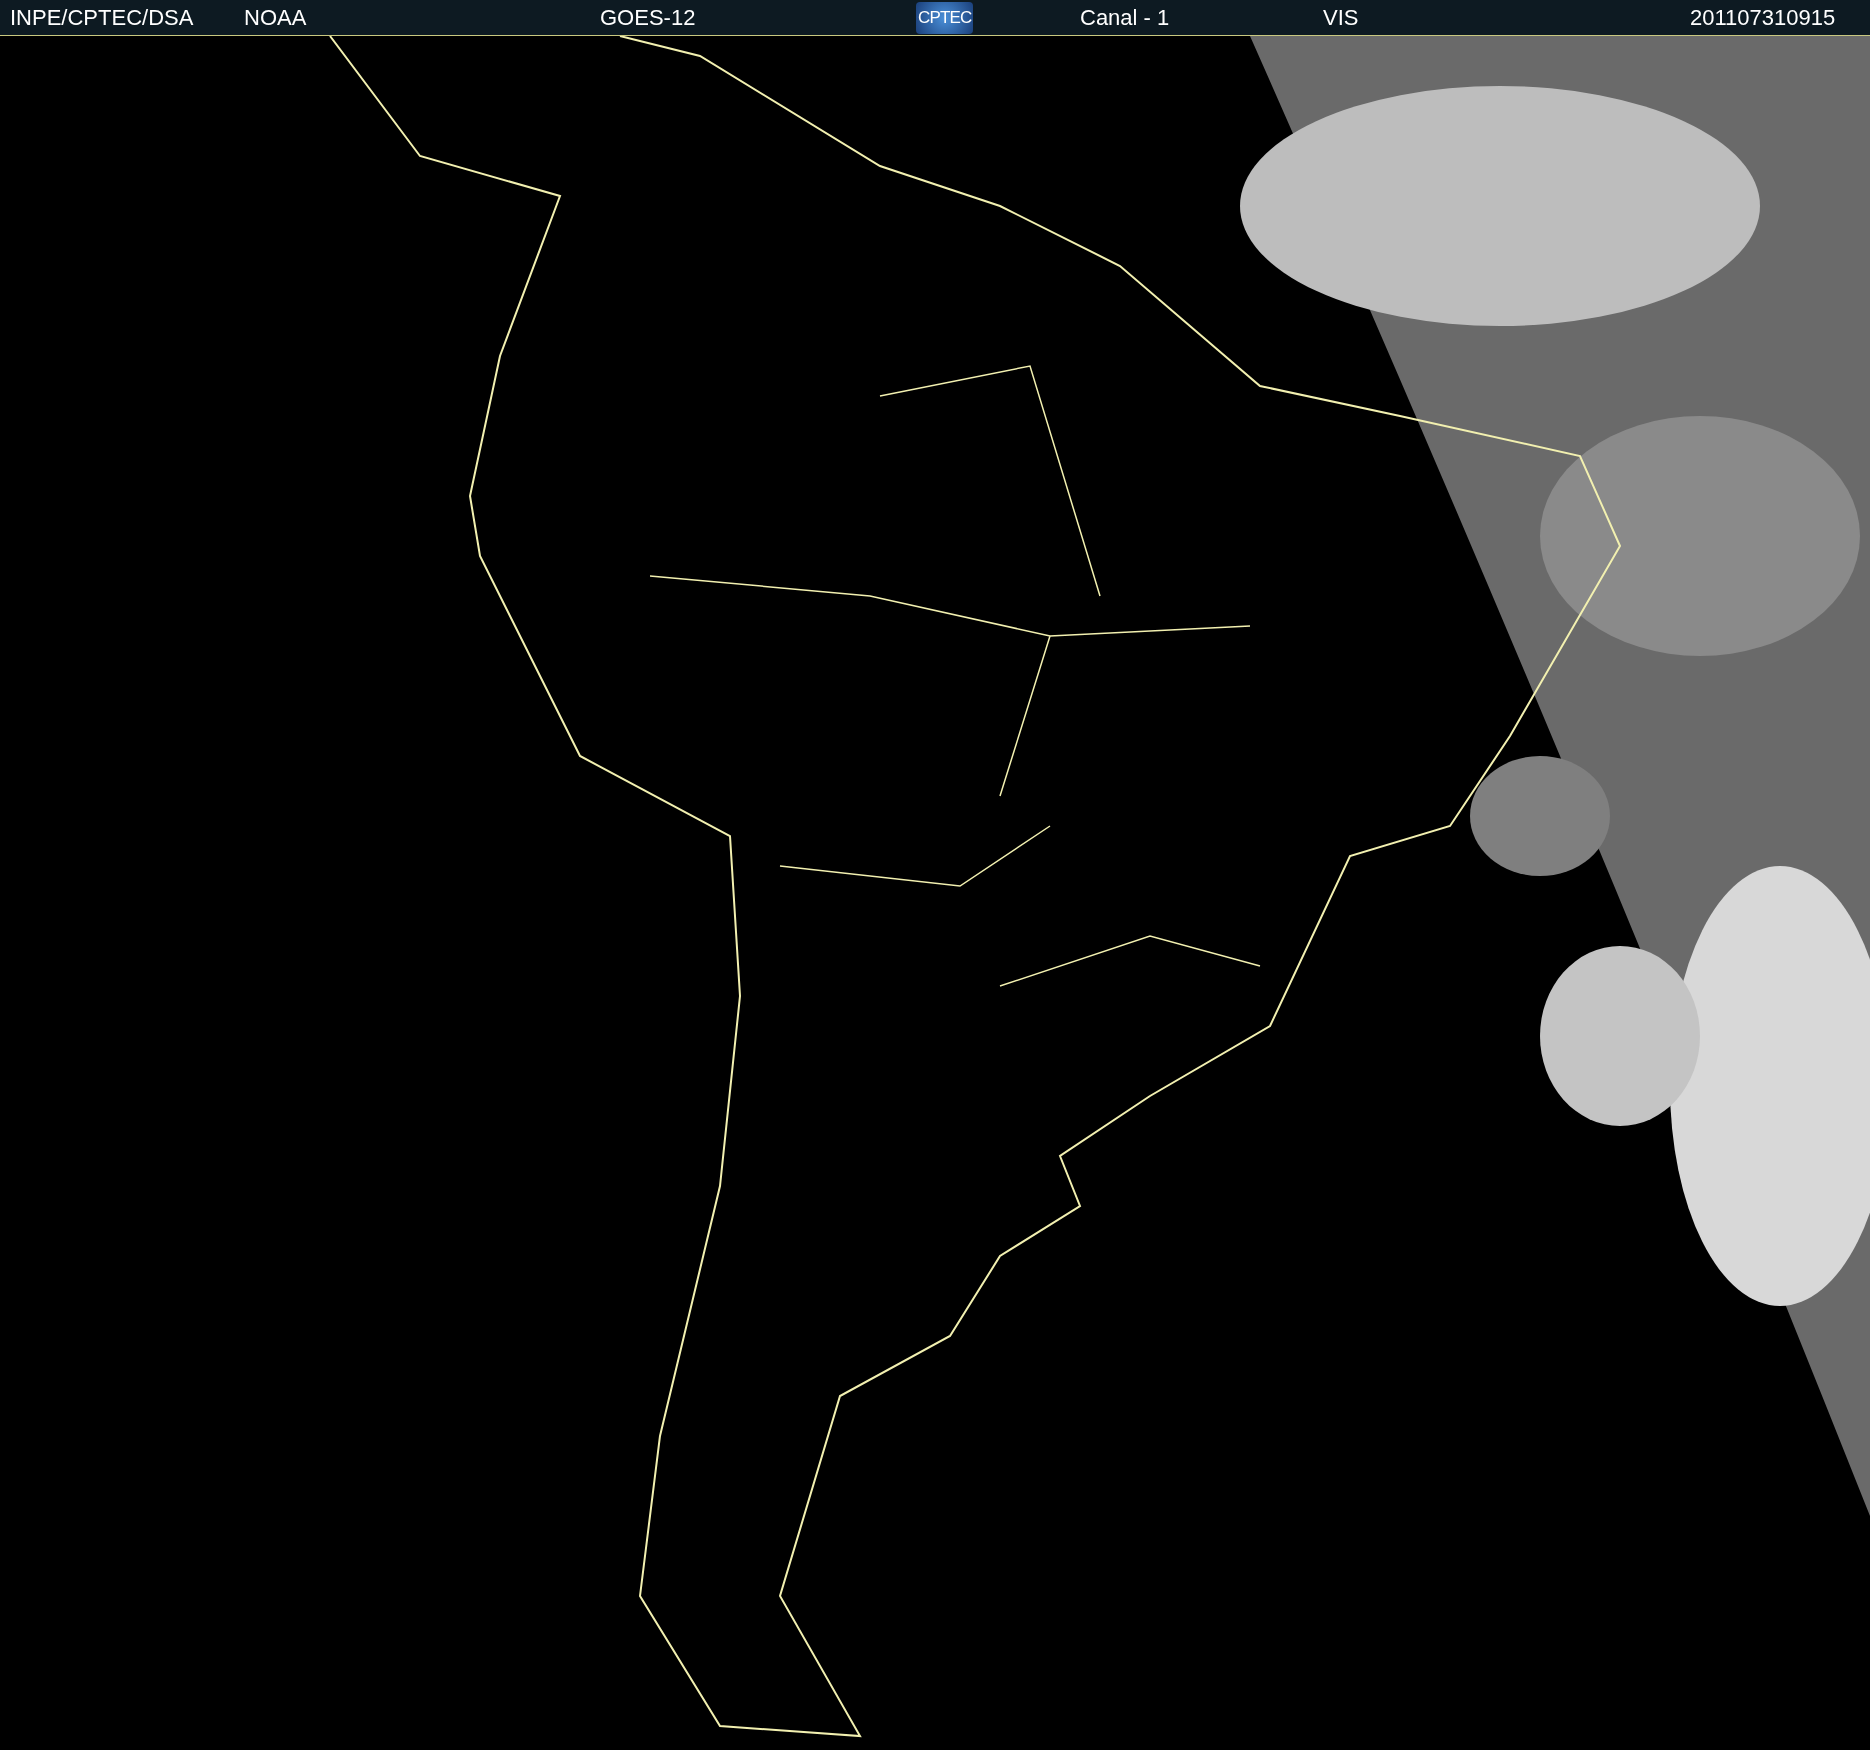  I want to click on header-label: NOAA, so click(275, 18).